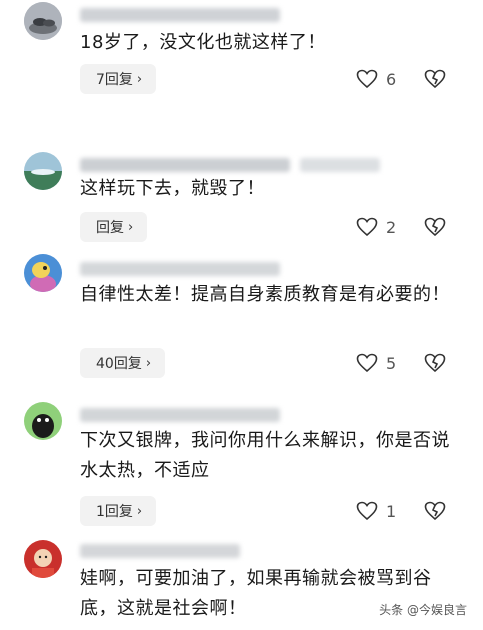  Describe the element at coordinates (119, 364) in the screenshot. I see `replies-label: 40回复` at that location.